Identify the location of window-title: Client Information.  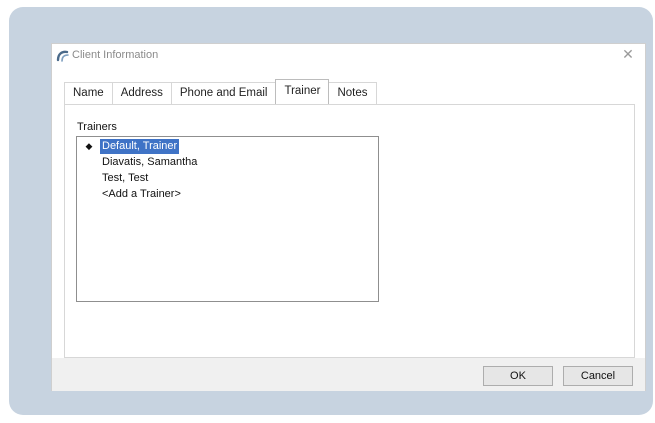
(115, 55).